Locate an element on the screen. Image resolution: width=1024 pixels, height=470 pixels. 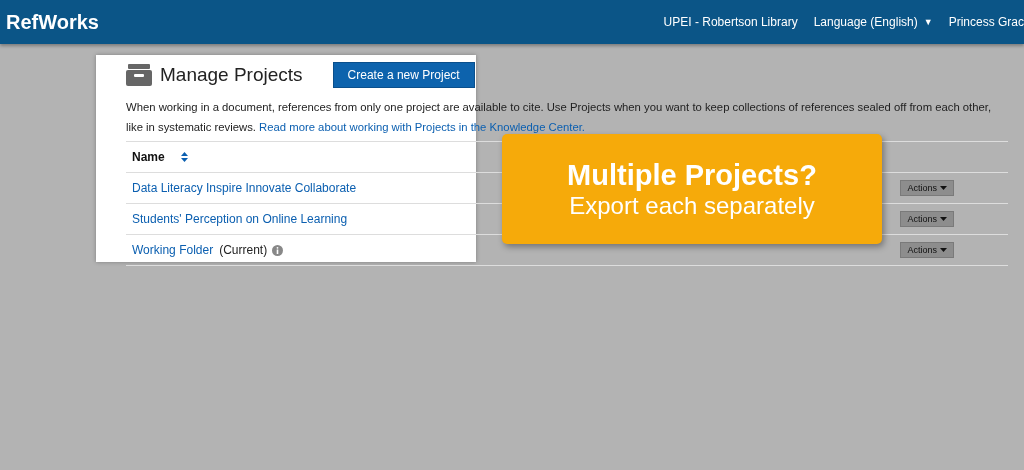
create-project-button: Create a new Project is located at coordinates (403, 75).